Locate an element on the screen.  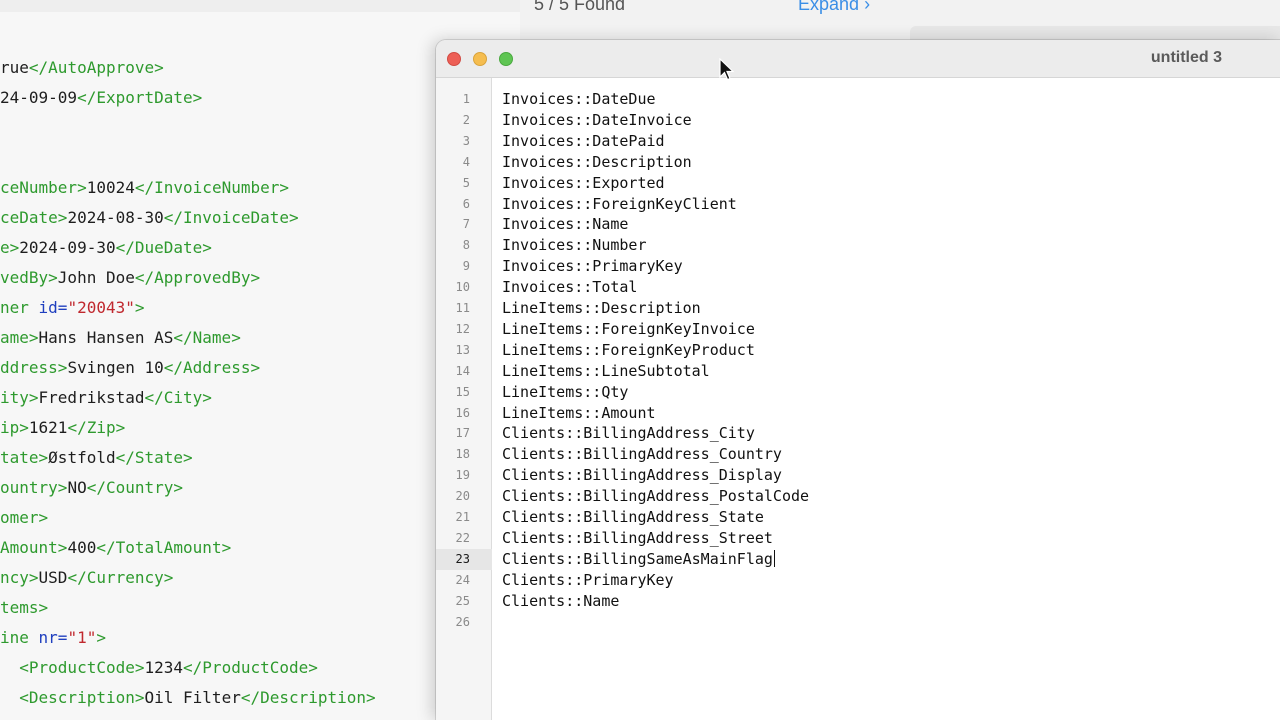
code-line: Invoices::Number is located at coordinates (574, 245).